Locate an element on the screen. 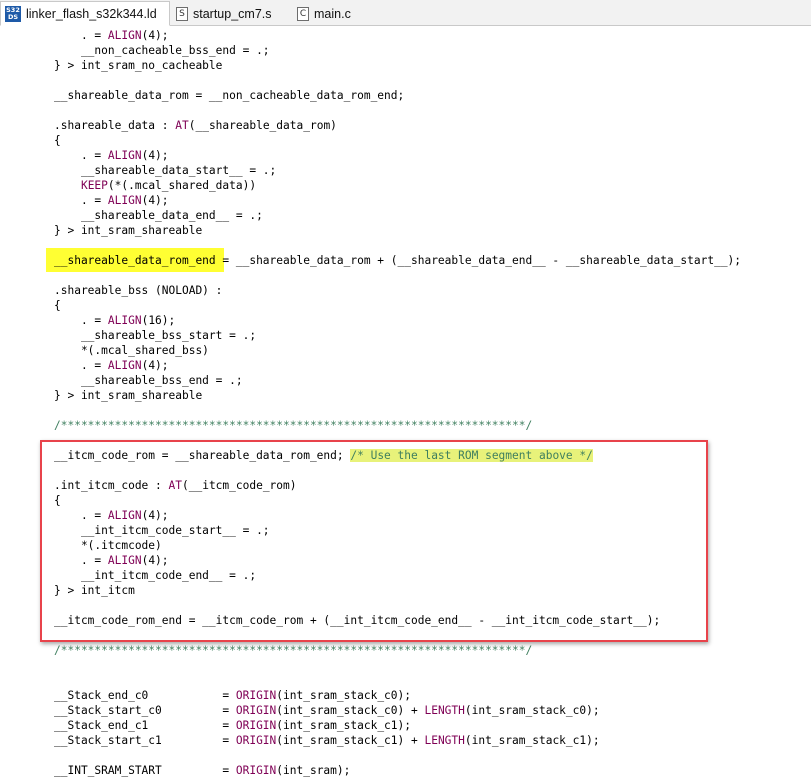 The width and height of the screenshot is (811, 783). code-token: __INT_SRAM_START = is located at coordinates (145, 770).